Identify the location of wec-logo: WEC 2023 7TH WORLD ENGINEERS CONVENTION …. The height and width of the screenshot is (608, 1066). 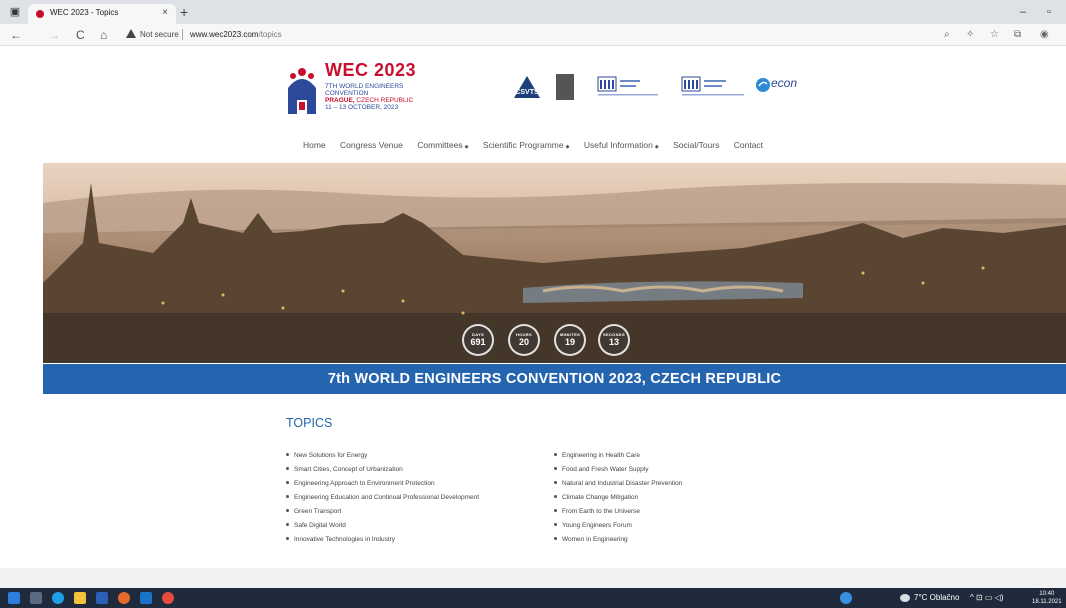
(360, 90).